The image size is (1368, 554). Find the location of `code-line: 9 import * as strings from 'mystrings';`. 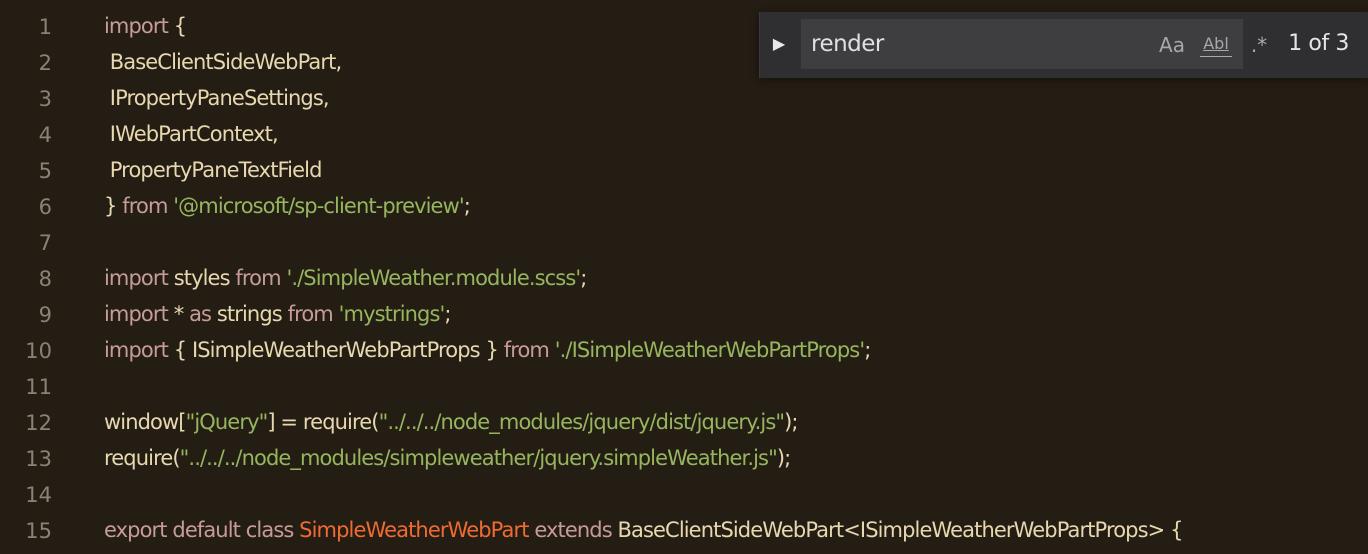

code-line: 9 import * as strings from 'mystrings'; is located at coordinates (684, 315).